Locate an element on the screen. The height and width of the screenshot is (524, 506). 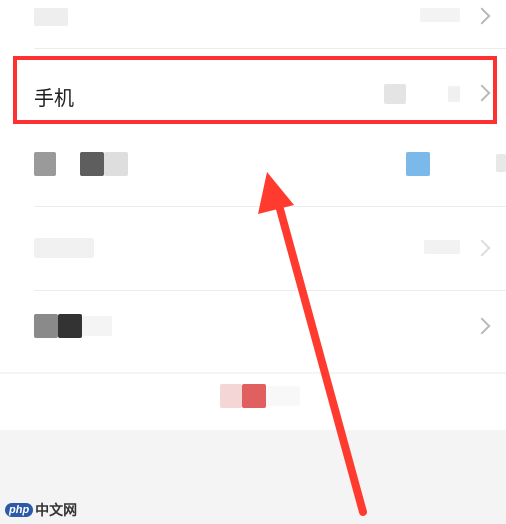
watermark-text: 中文网 is located at coordinates (56, 510).